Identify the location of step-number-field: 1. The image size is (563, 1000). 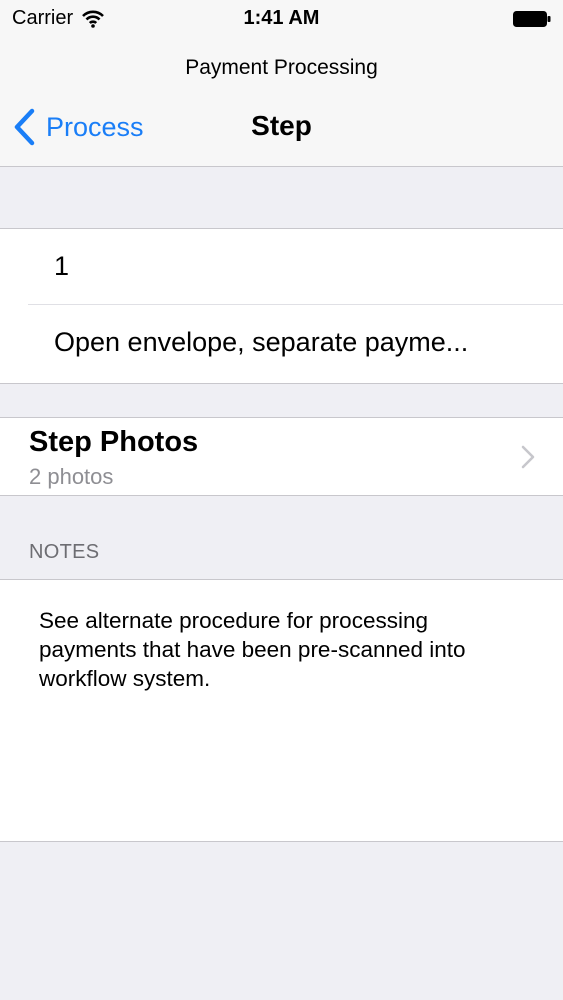
(61, 266).